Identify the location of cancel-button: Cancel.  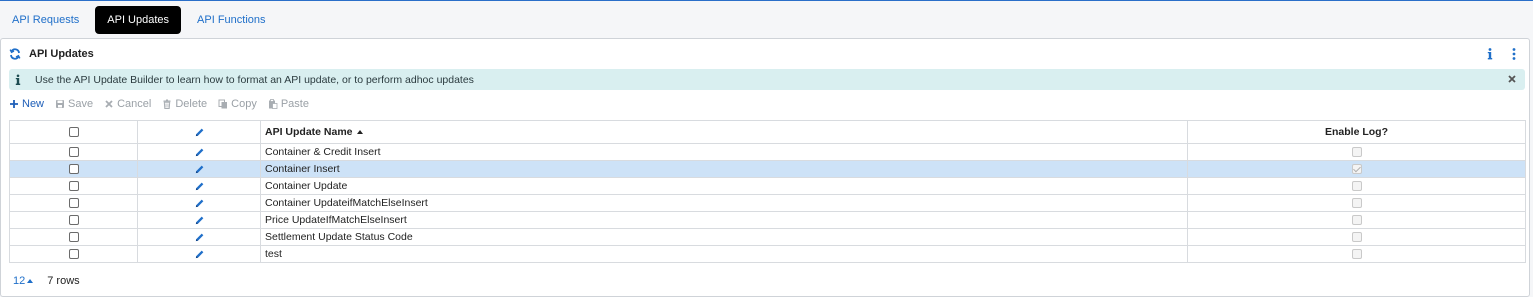
(127, 104).